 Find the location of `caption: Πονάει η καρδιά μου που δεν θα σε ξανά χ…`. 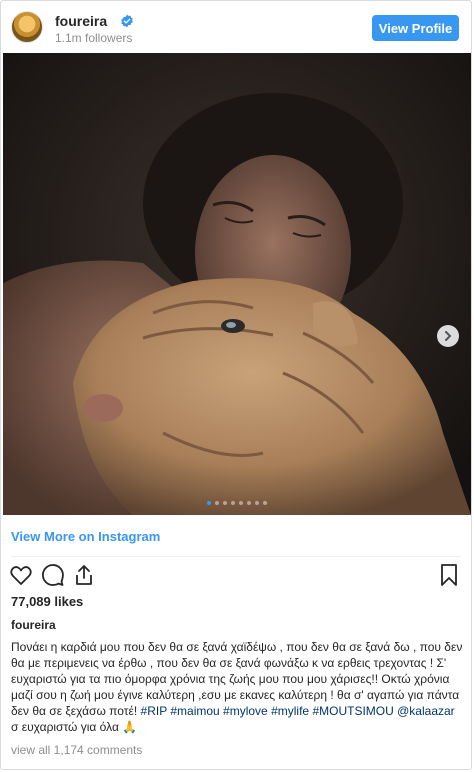

caption: Πονάει η καρδιά μου που δεν θα σε ξανά χ… is located at coordinates (237, 687).